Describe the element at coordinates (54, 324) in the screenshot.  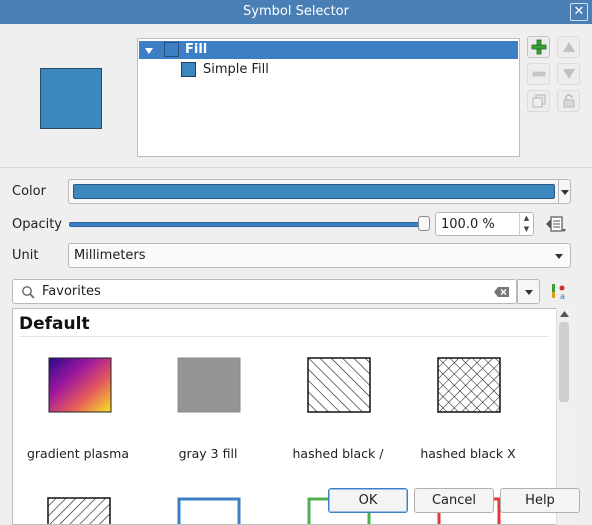
I see `group-title: Default` at that location.